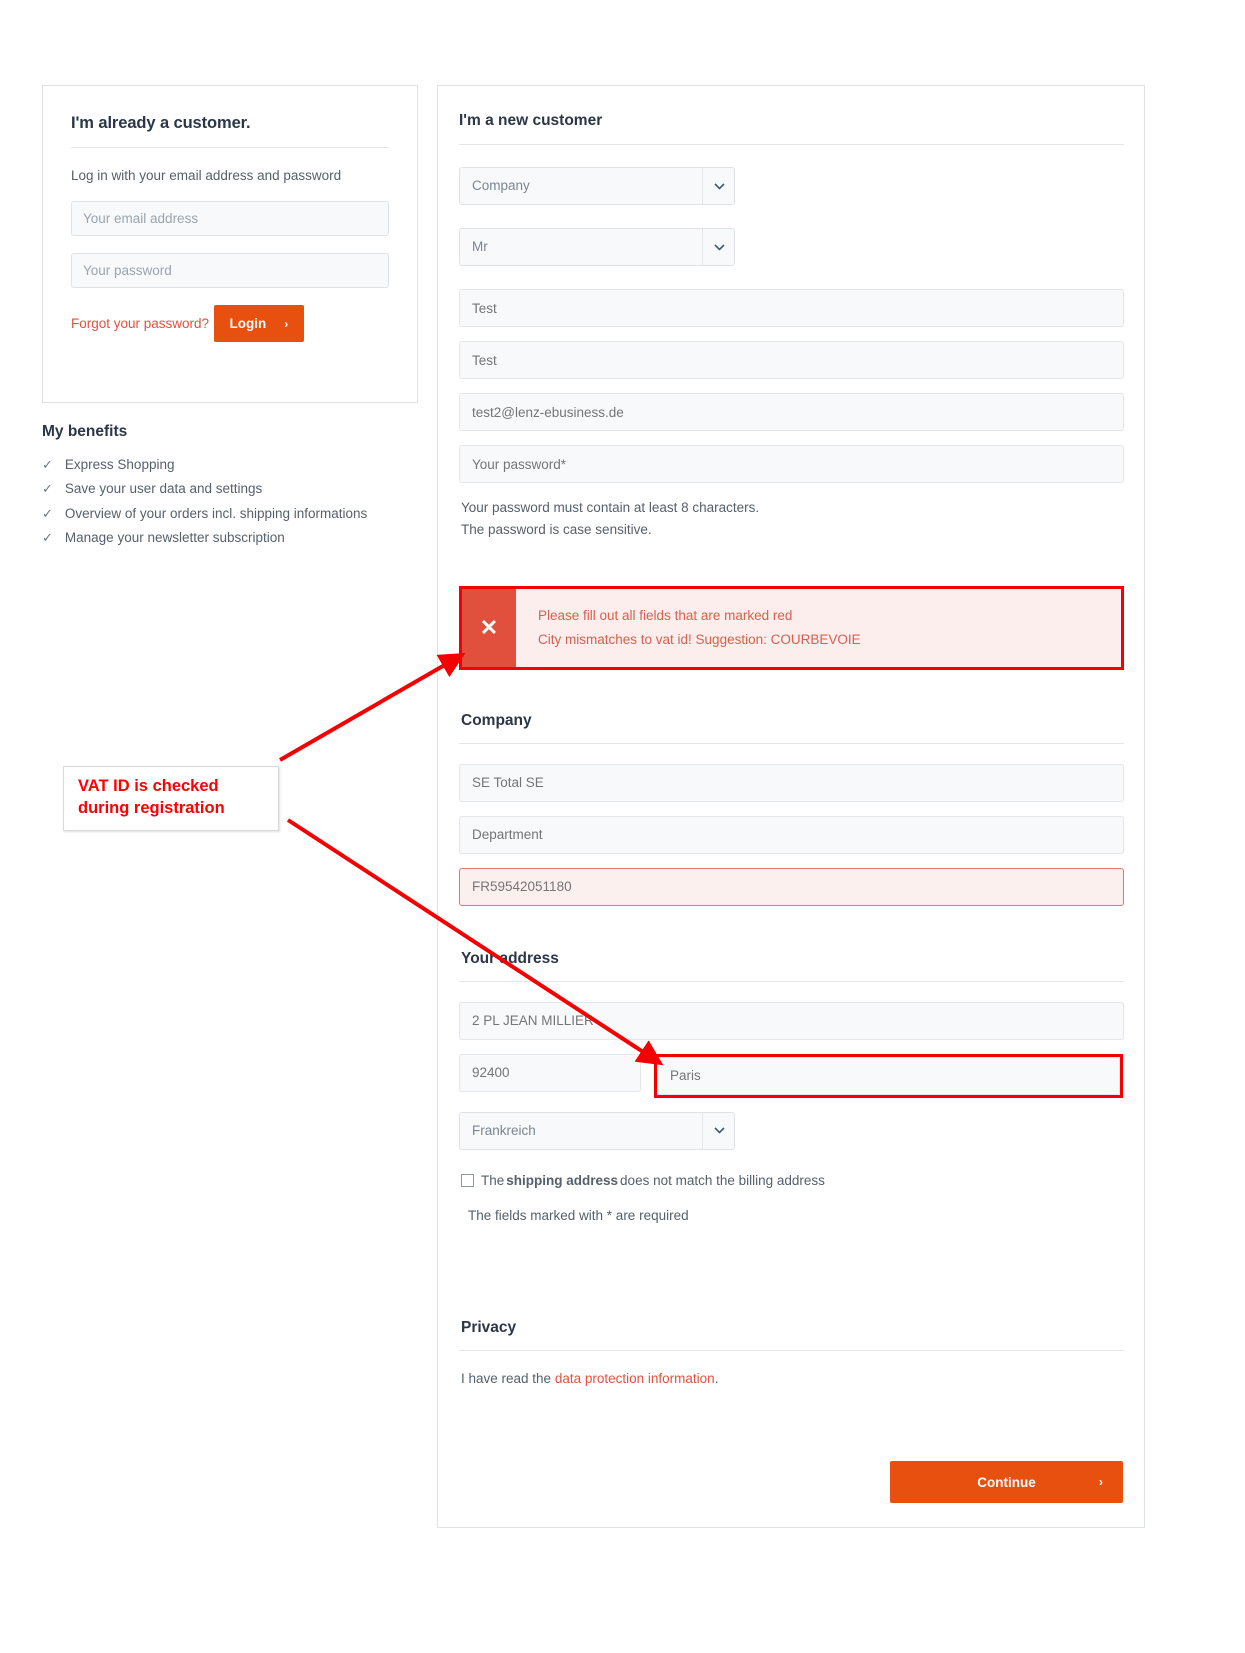 The height and width of the screenshot is (1653, 1245). I want to click on registration-title: I'm a new customer, so click(531, 120).